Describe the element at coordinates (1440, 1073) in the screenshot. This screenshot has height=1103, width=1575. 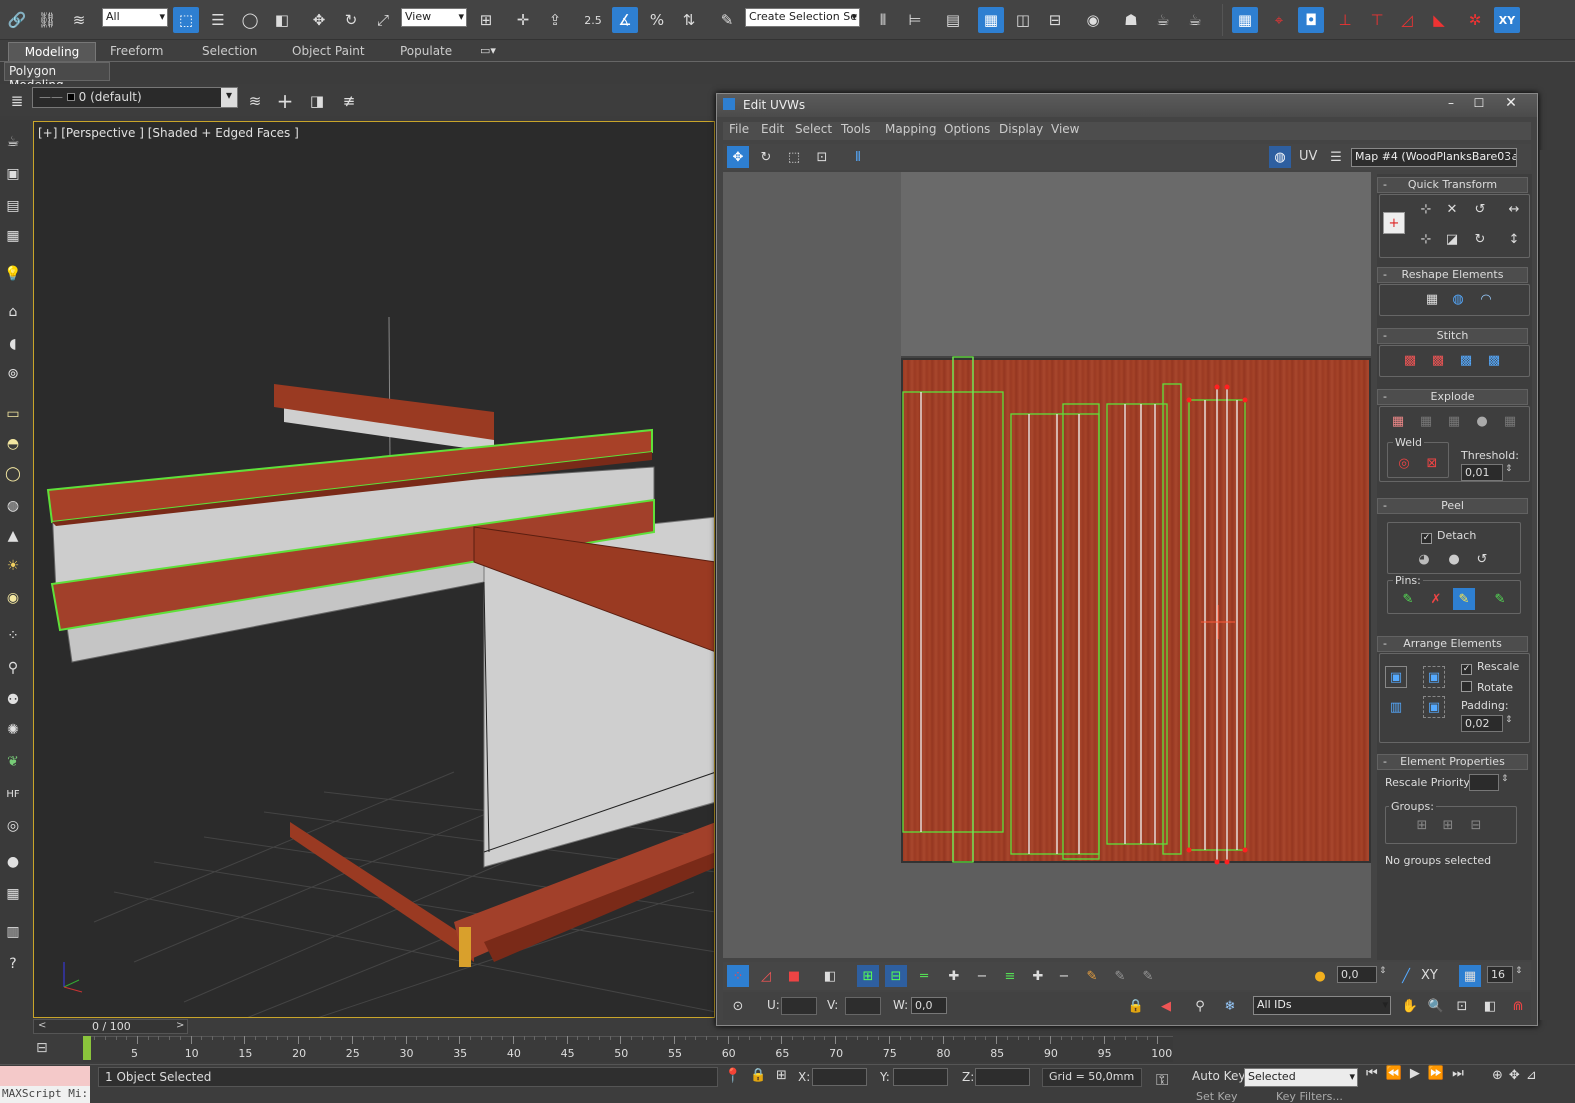
I see `next-frame-icon: ⏩` at that location.